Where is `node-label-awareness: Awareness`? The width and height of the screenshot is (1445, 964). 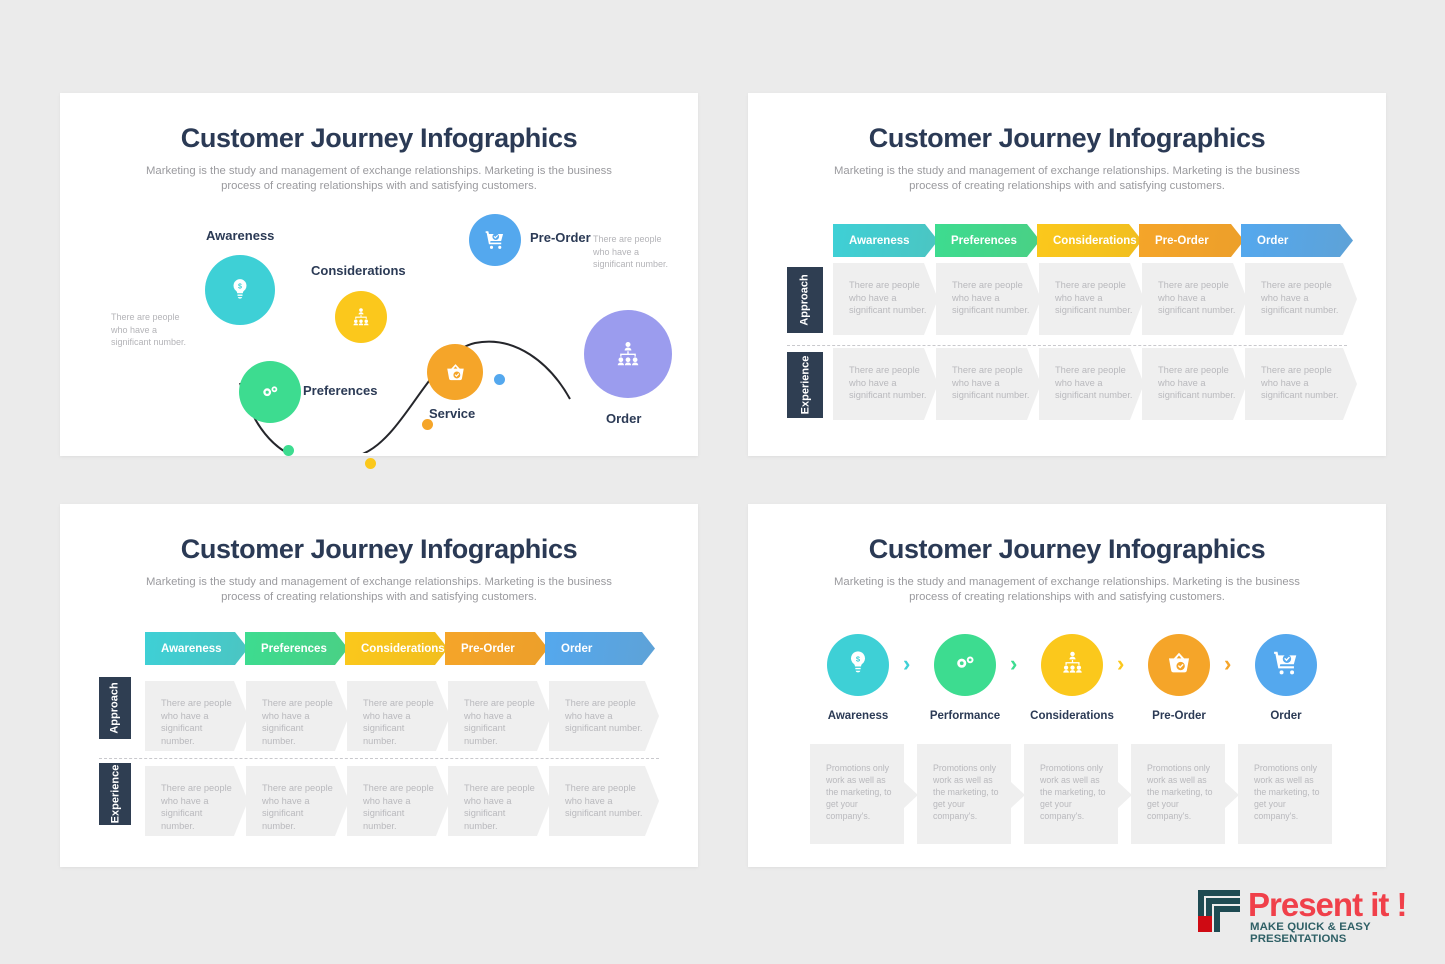
node-label-awareness: Awareness is located at coordinates (240, 235).